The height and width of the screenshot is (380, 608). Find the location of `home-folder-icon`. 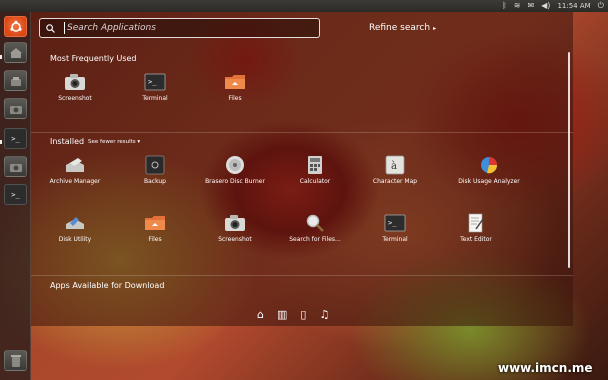

home-folder-icon is located at coordinates (15, 52).